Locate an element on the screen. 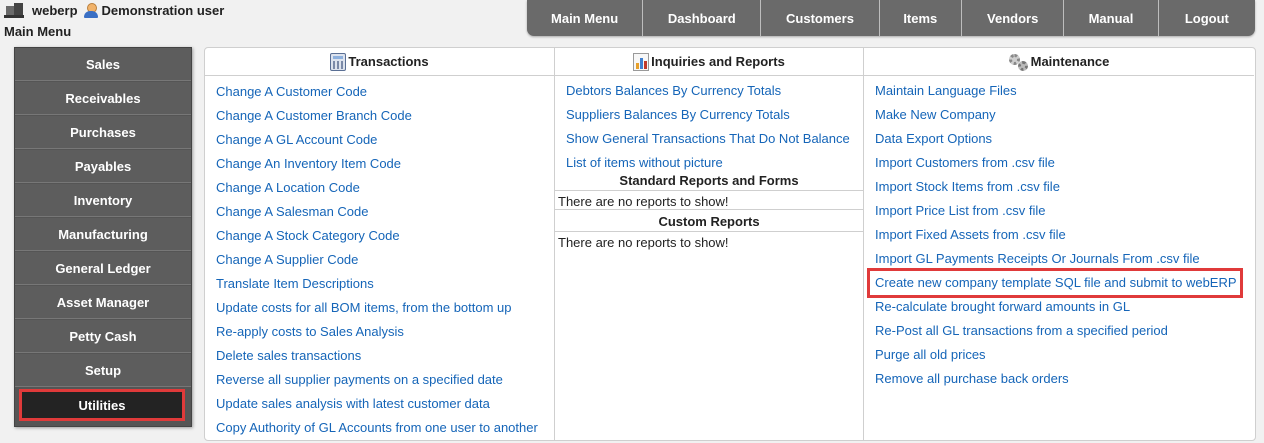 Image resolution: width=1264 pixels, height=443 pixels. link-import-fixed-assets: Import Fixed Assets from .csv file is located at coordinates (1064, 235).